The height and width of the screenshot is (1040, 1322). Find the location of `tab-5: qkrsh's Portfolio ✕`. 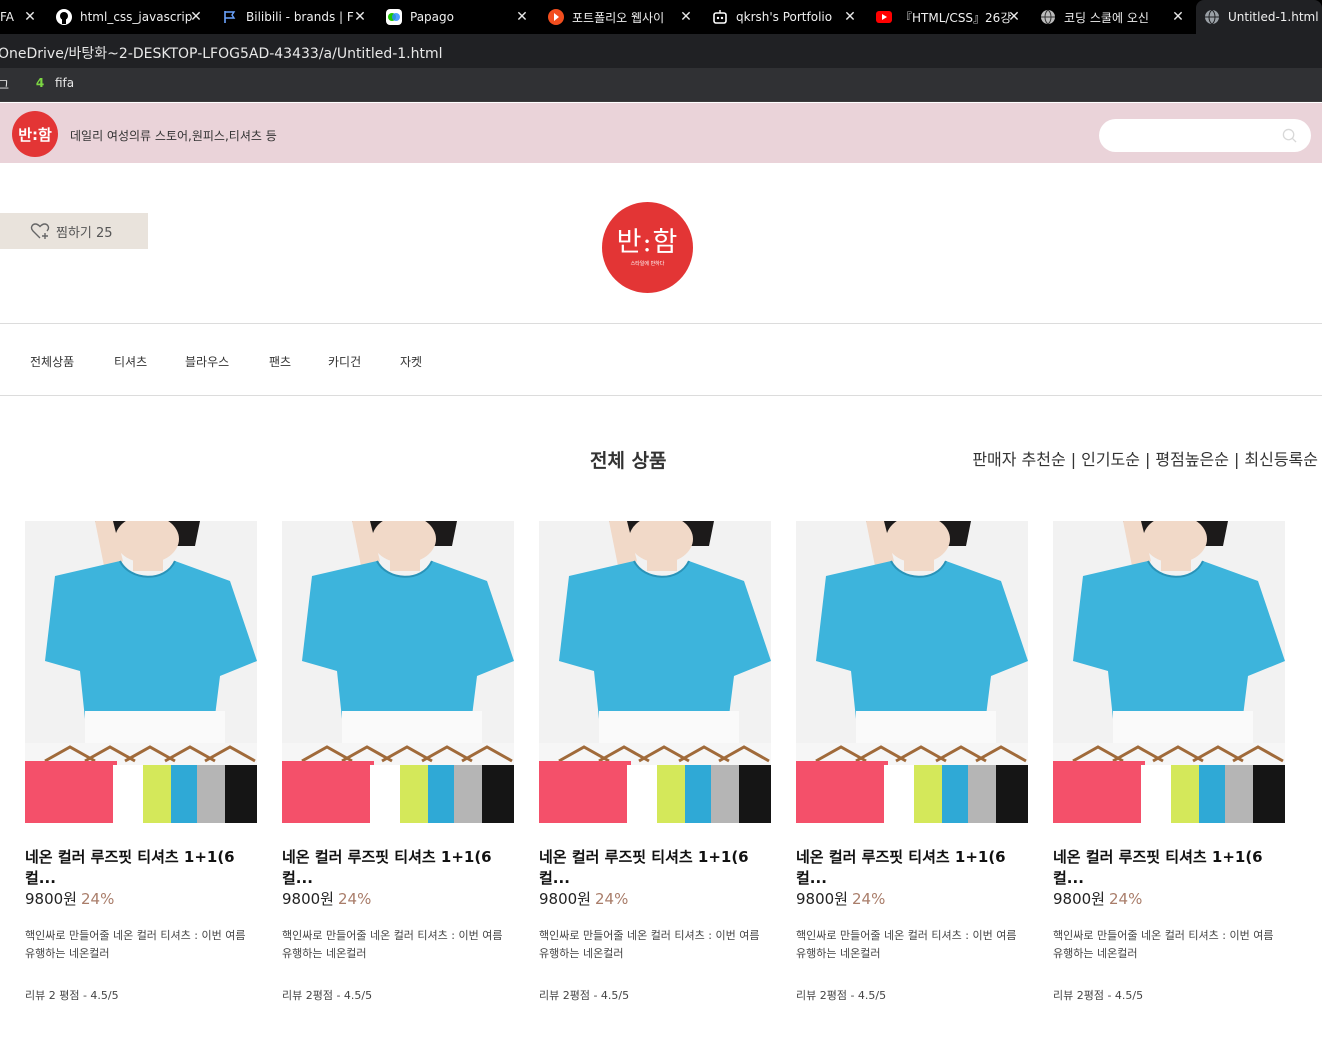

tab-5: qkrsh's Portfolio ✕ is located at coordinates (784, 17).